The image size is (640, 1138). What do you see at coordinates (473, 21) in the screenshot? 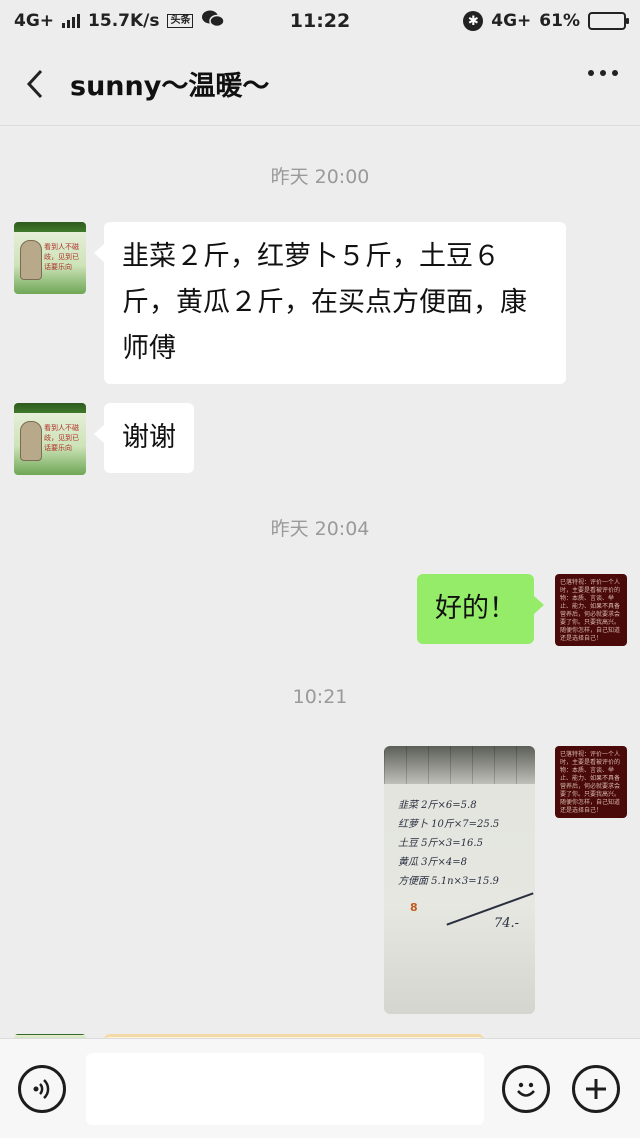
I see `bluetooth-icon: ✱` at bounding box center [473, 21].